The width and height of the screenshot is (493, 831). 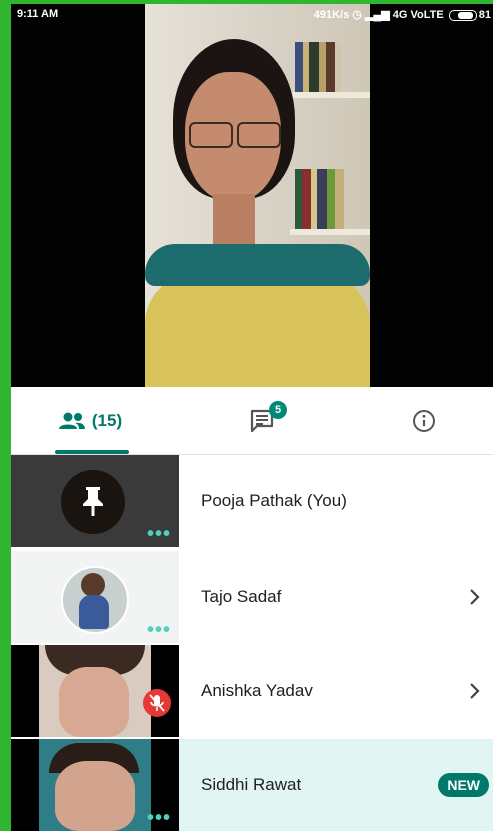 I want to click on people-icon, so click(x=71, y=420).